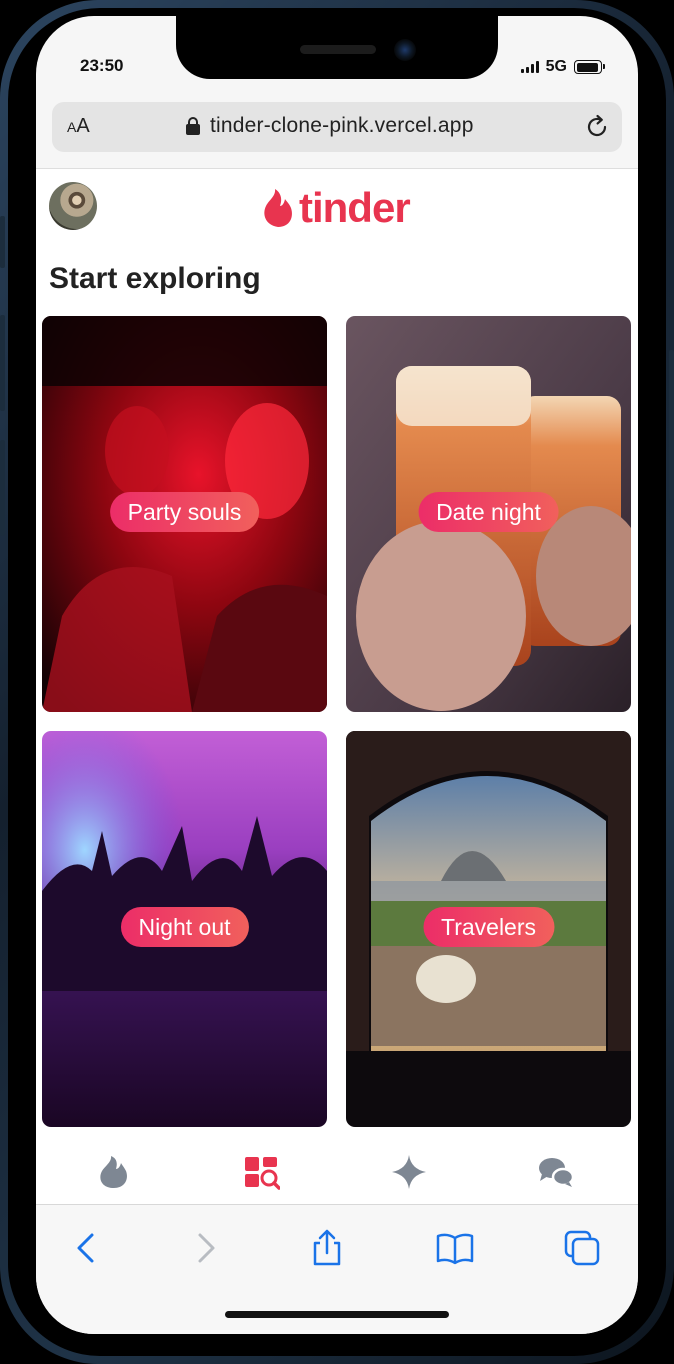  I want to click on notch, so click(337, 47).